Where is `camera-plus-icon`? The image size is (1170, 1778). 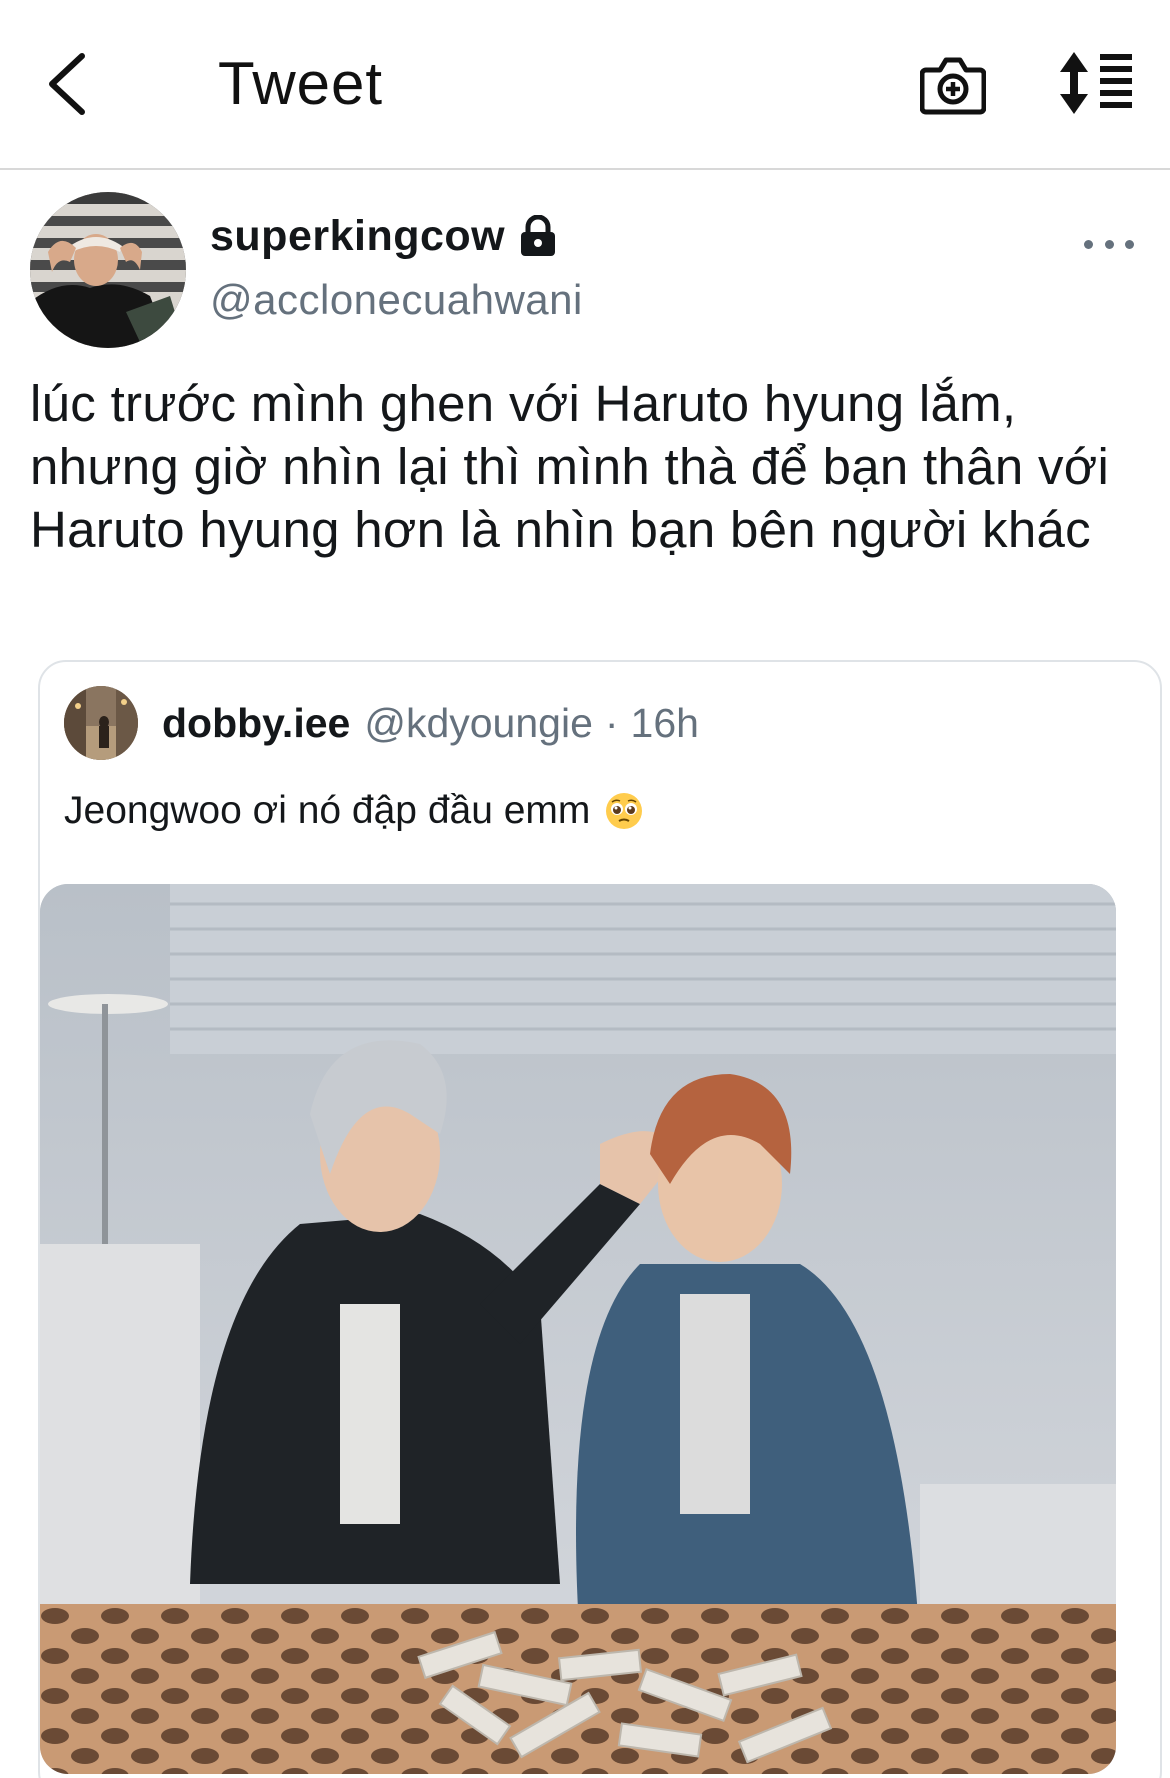
camera-plus-icon is located at coordinates (953, 86).